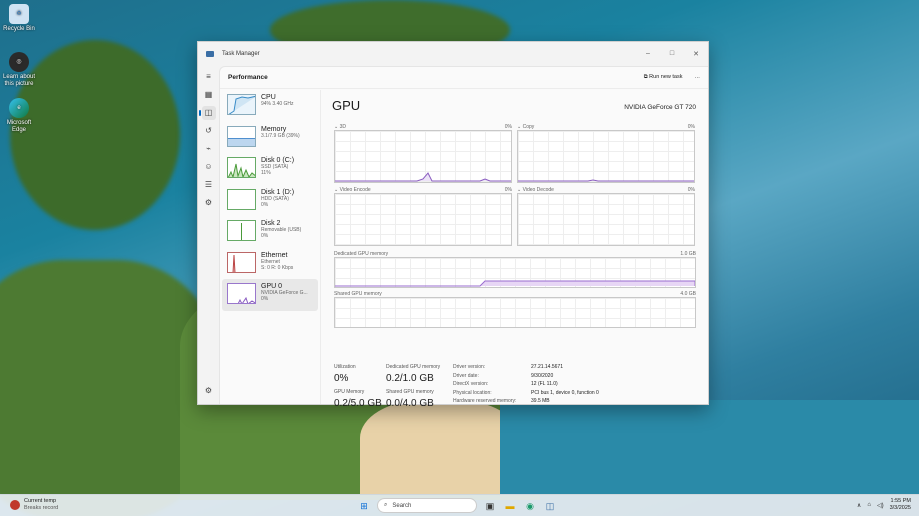 Image resolution: width=919 pixels, height=516 pixels. I want to click on clock: 1:55 PM 3/3/2025, so click(900, 505).